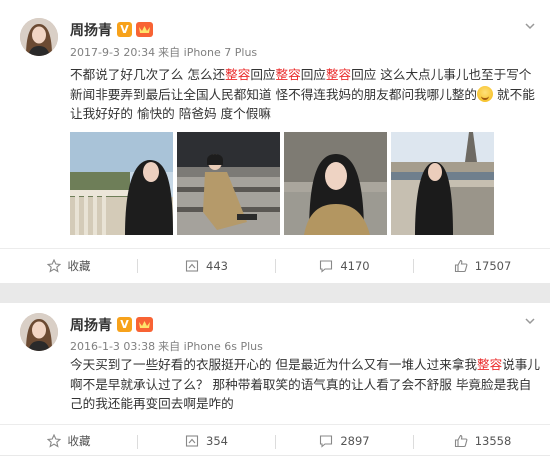 The image size is (550, 456). I want to click on post-time: 2016-1-3 03:38, so click(112, 346).